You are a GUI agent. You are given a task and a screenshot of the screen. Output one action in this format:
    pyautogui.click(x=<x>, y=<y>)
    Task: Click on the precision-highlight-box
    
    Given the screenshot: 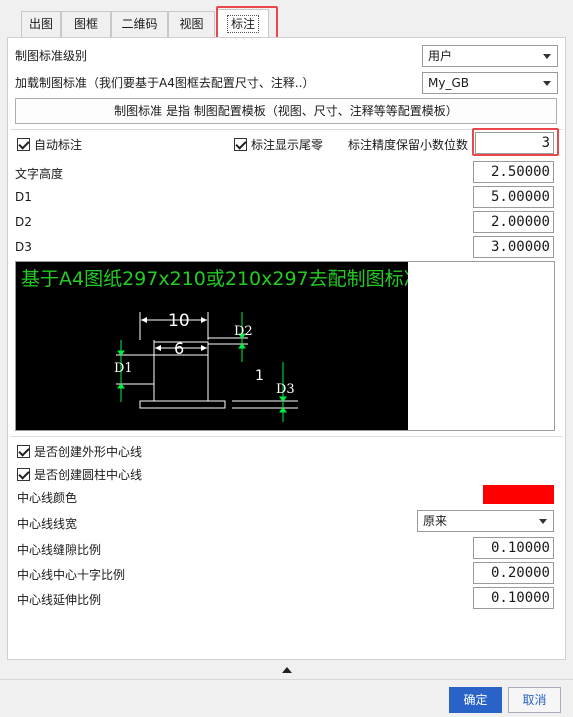 What is the action you would take?
    pyautogui.click(x=515, y=142)
    